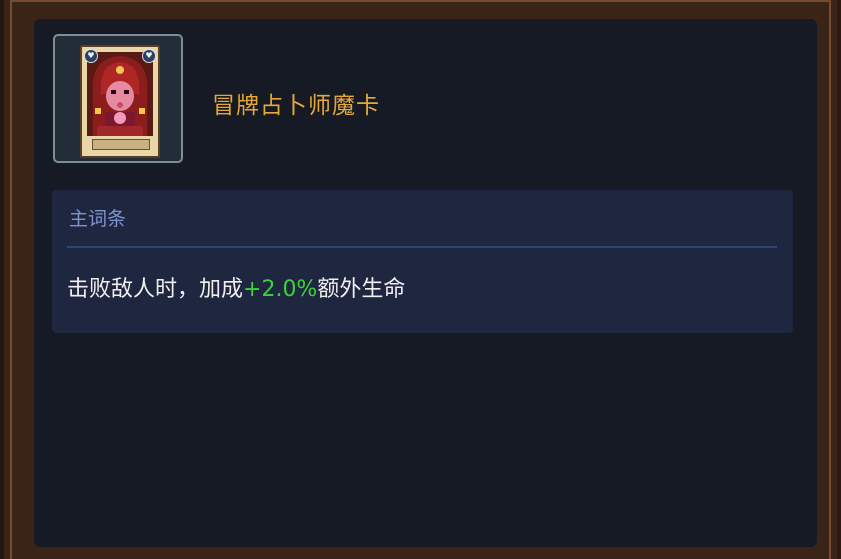 The height and width of the screenshot is (559, 841). What do you see at coordinates (91, 56) in the screenshot?
I see `card-suit-badge-left: ♥` at bounding box center [91, 56].